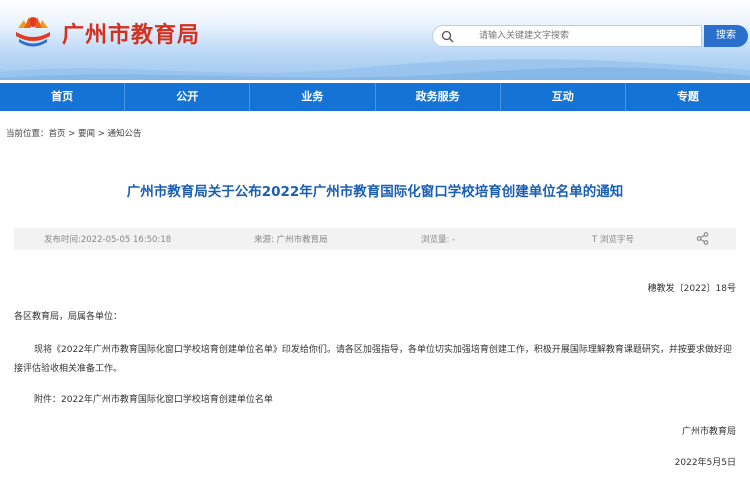 The width and height of the screenshot is (750, 484). Describe the element at coordinates (691, 289) in the screenshot. I see `document-number: 穗教发〔2022〕18号` at that location.